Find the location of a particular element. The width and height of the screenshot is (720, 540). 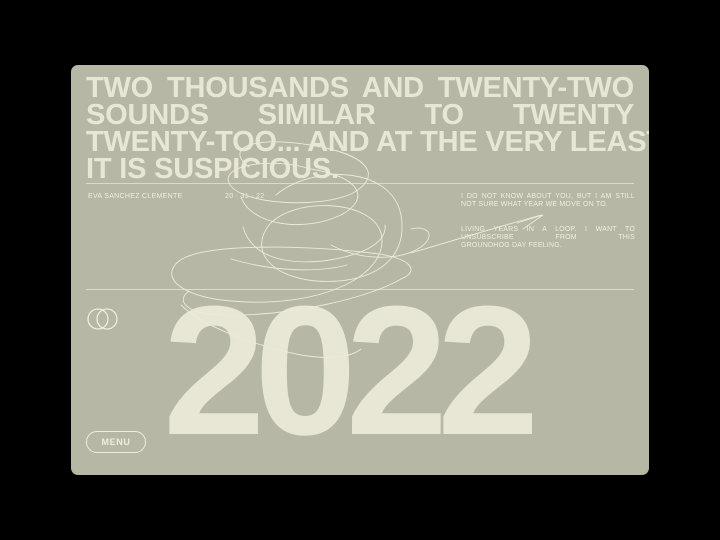

headline-line-3: TWENTY-TOO... AND AT THE VERY LEAST is located at coordinates (367, 142).